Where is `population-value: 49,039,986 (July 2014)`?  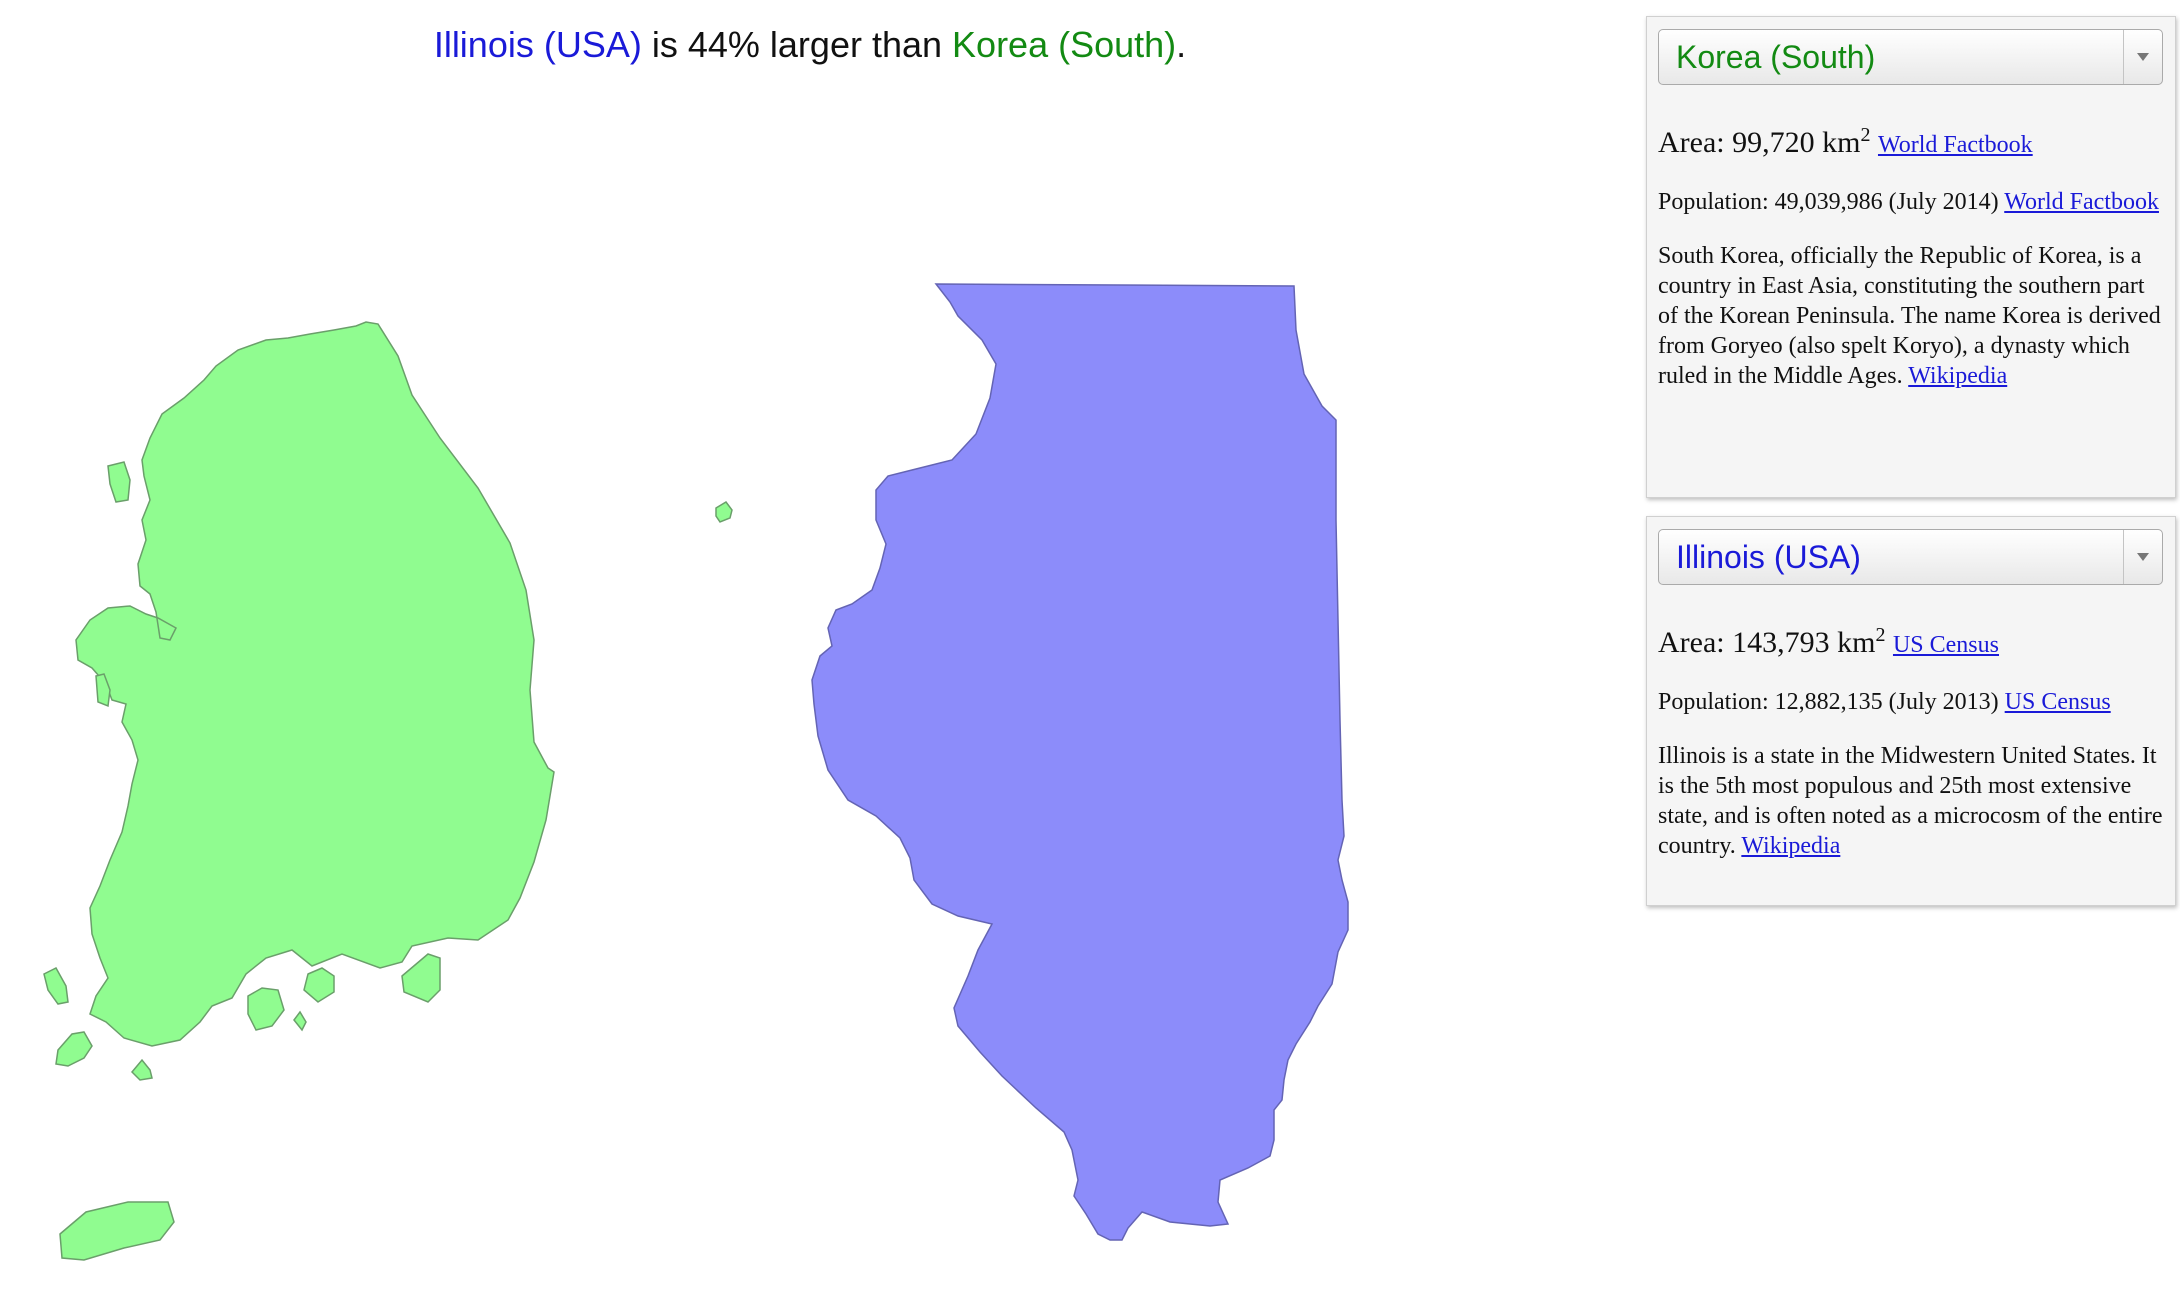 population-value: 49,039,986 (July 2014) is located at coordinates (1886, 202).